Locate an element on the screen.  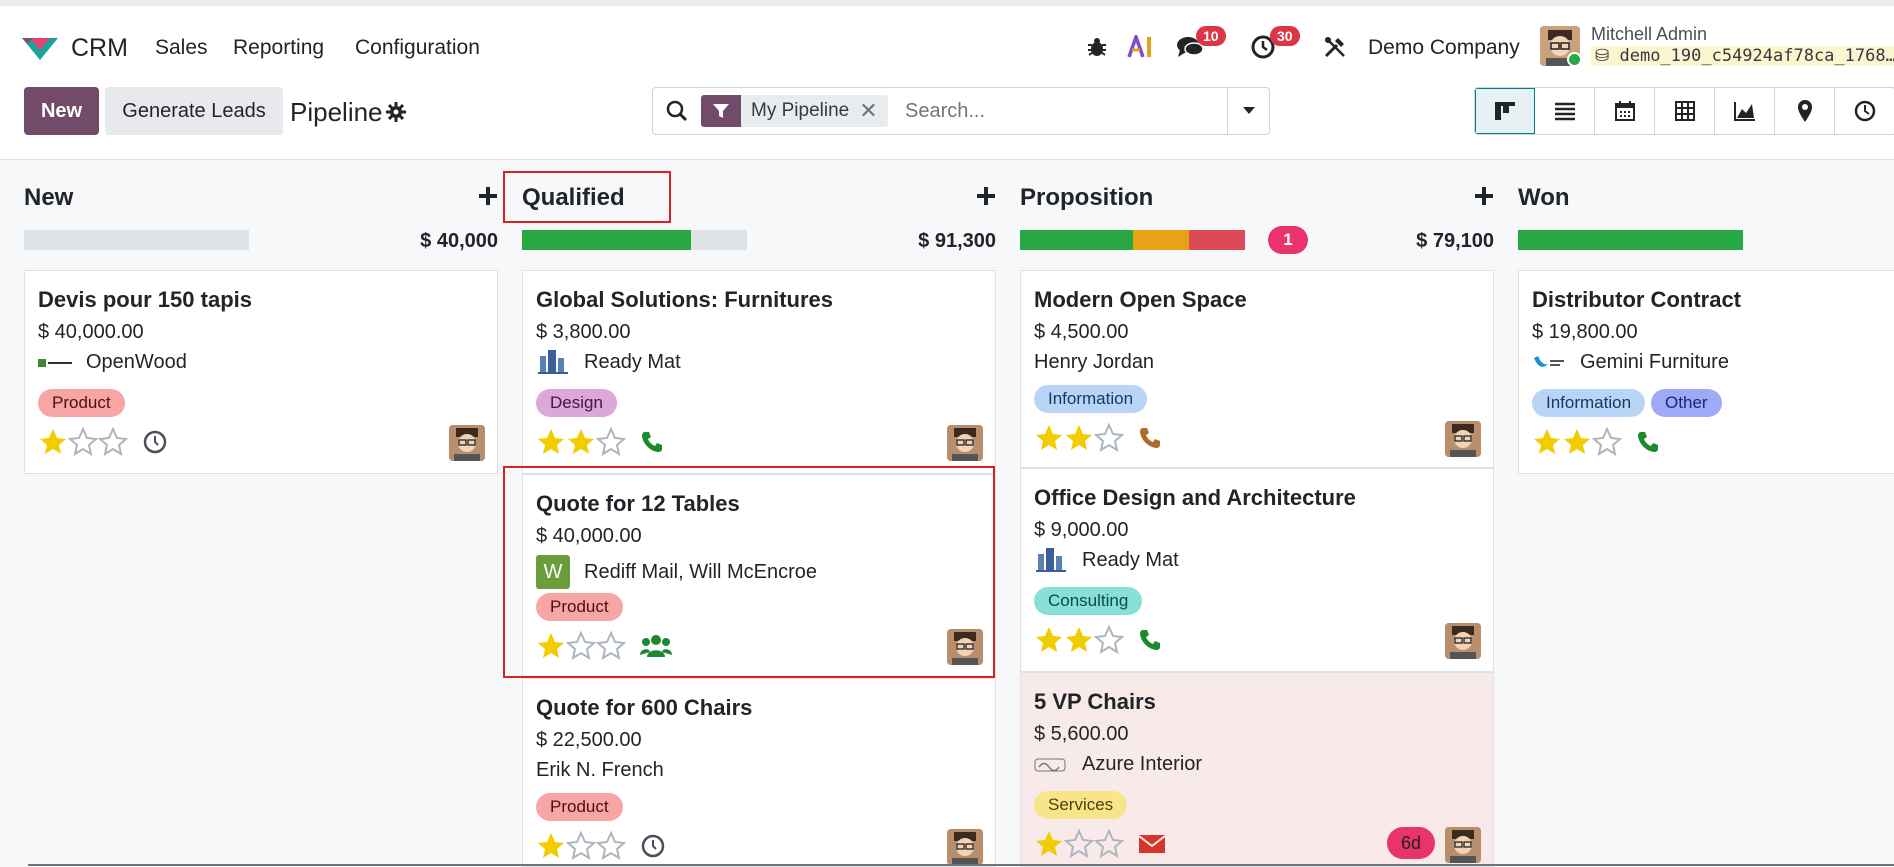
activity-view-button is located at coordinates (1864, 111).